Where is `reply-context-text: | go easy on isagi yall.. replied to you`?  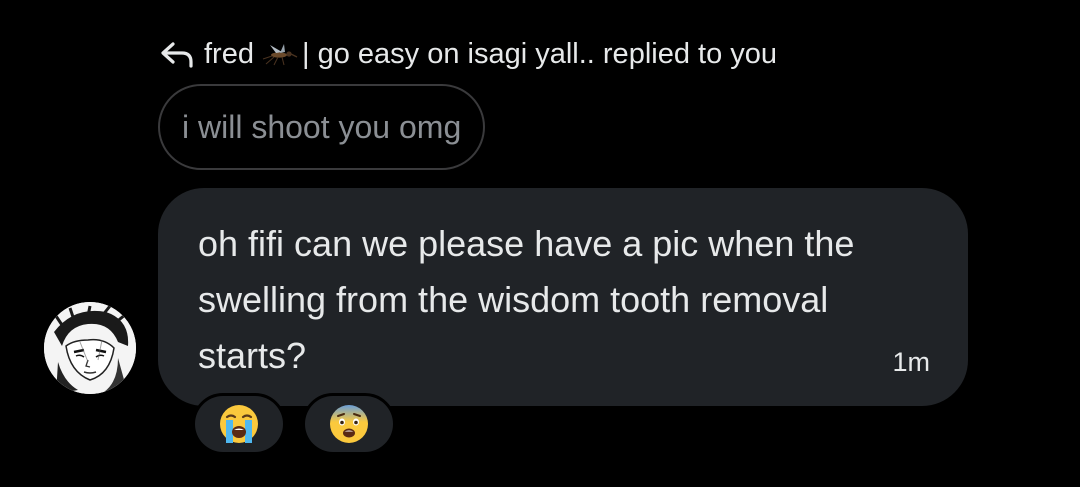
reply-context-text: | go easy on isagi yall.. replied to you is located at coordinates (539, 53).